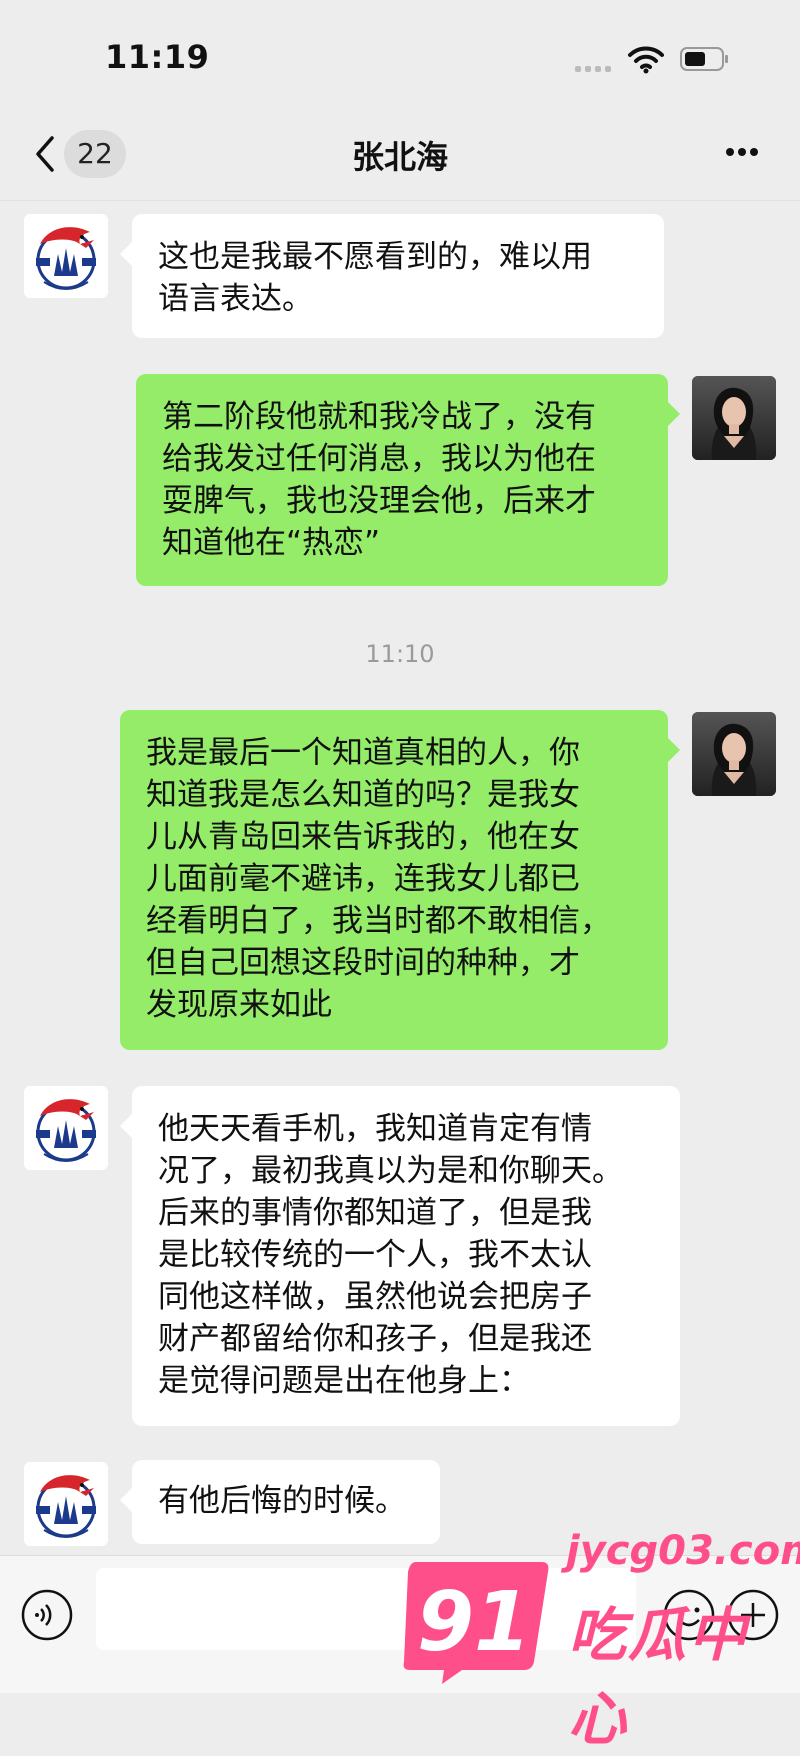  What do you see at coordinates (704, 59) in the screenshot?
I see `battery-icon` at bounding box center [704, 59].